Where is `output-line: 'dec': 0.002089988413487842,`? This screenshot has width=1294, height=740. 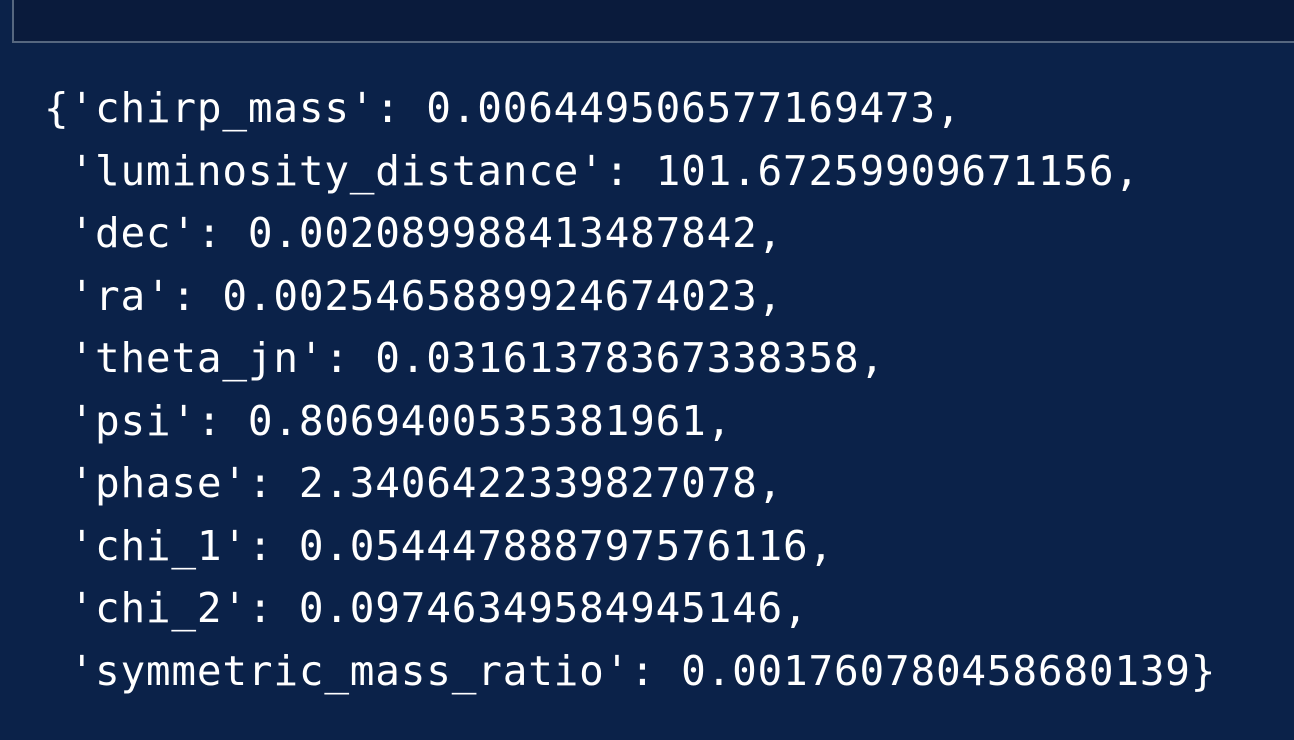
output-line: 'dec': 0.002089988413487842, is located at coordinates (414, 233).